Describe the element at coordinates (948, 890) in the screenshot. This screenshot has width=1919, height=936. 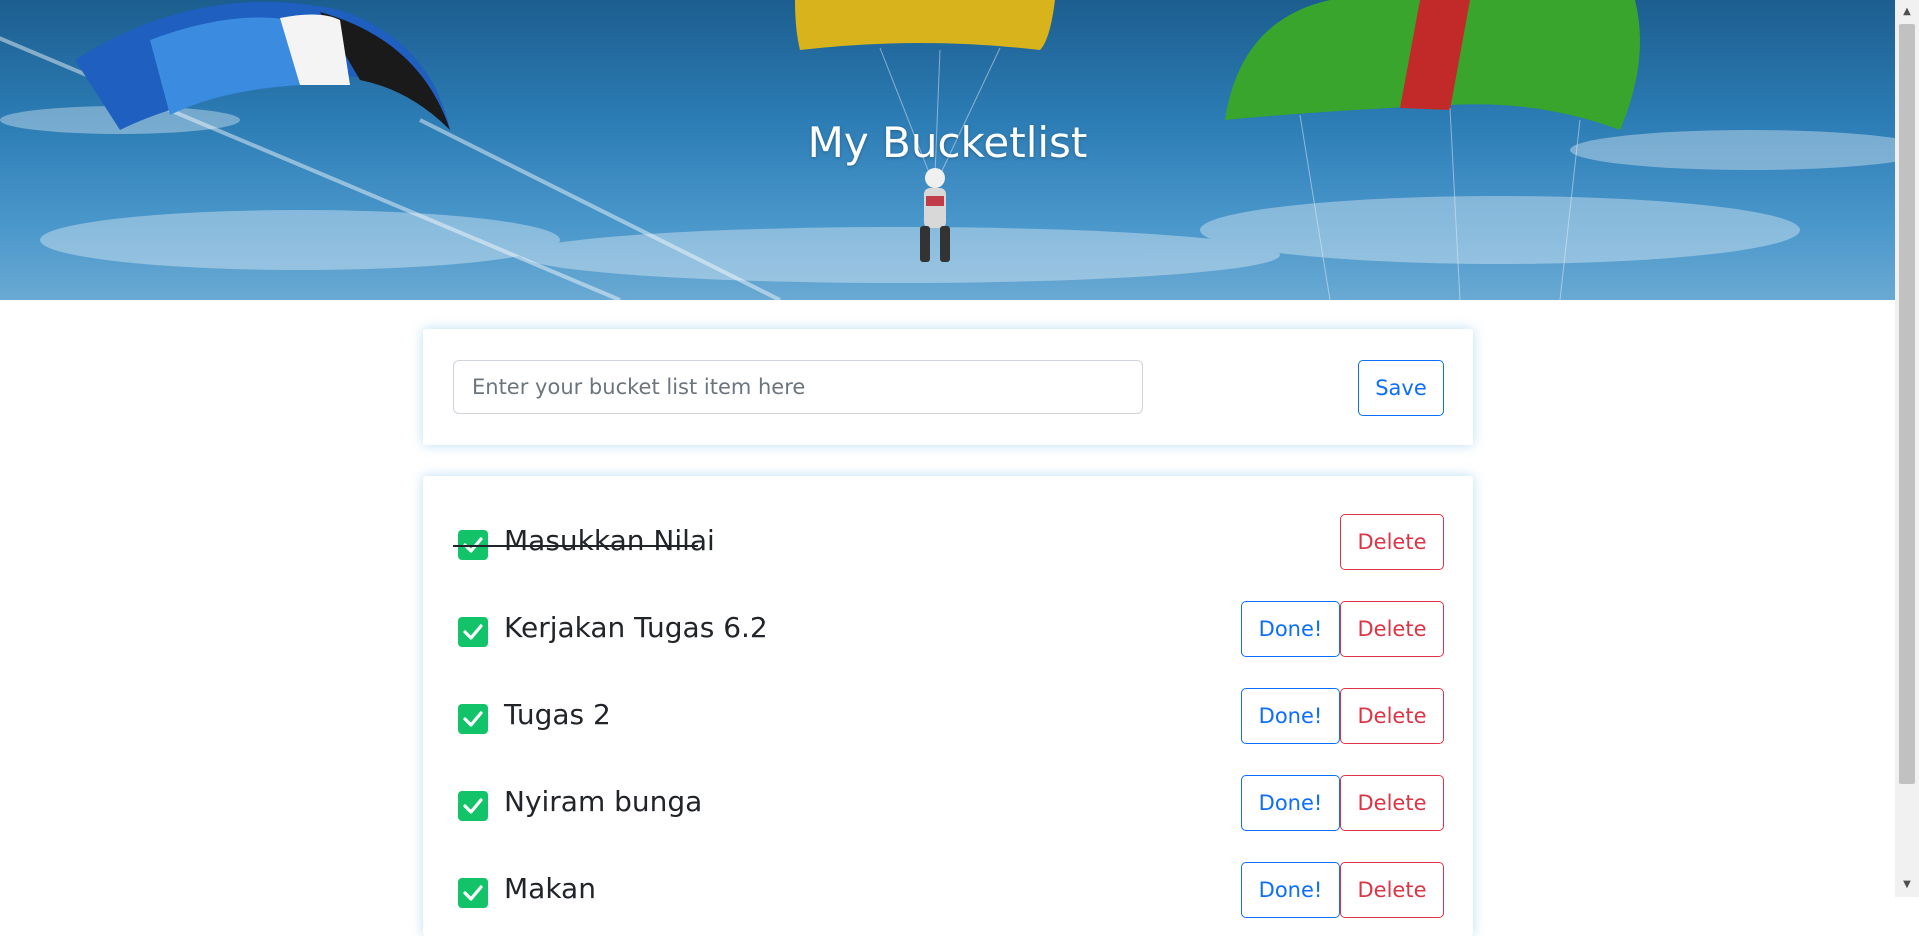
I see `list-item: Makan Done! Delete` at that location.